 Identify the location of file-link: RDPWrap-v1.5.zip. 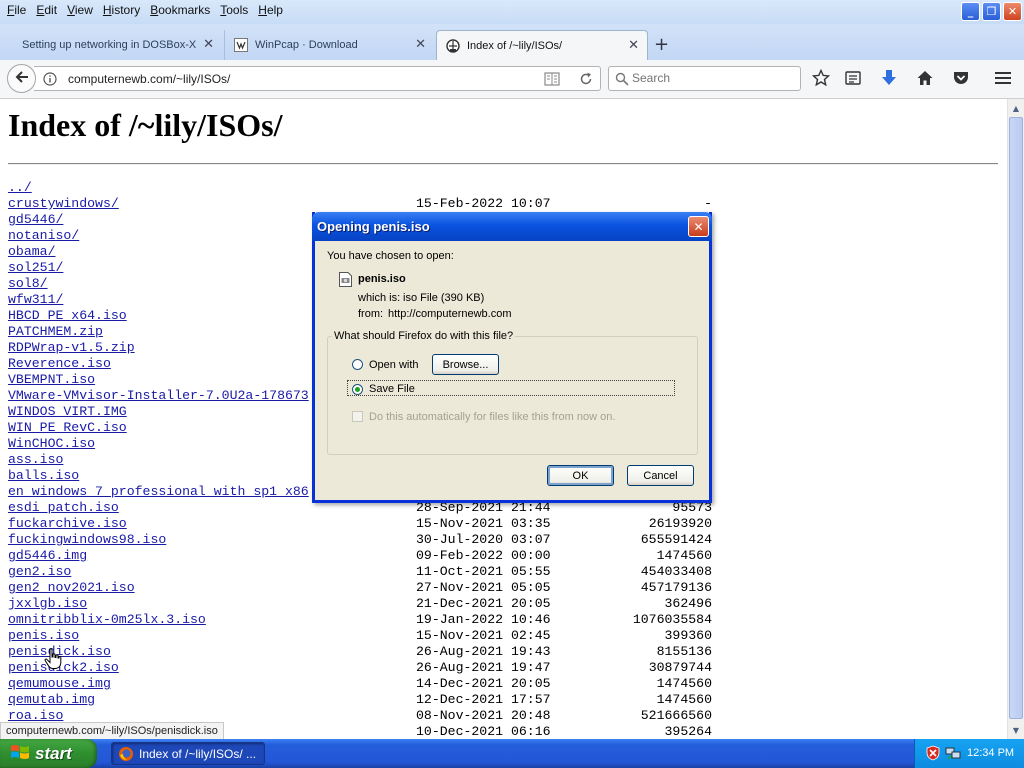
(71, 348).